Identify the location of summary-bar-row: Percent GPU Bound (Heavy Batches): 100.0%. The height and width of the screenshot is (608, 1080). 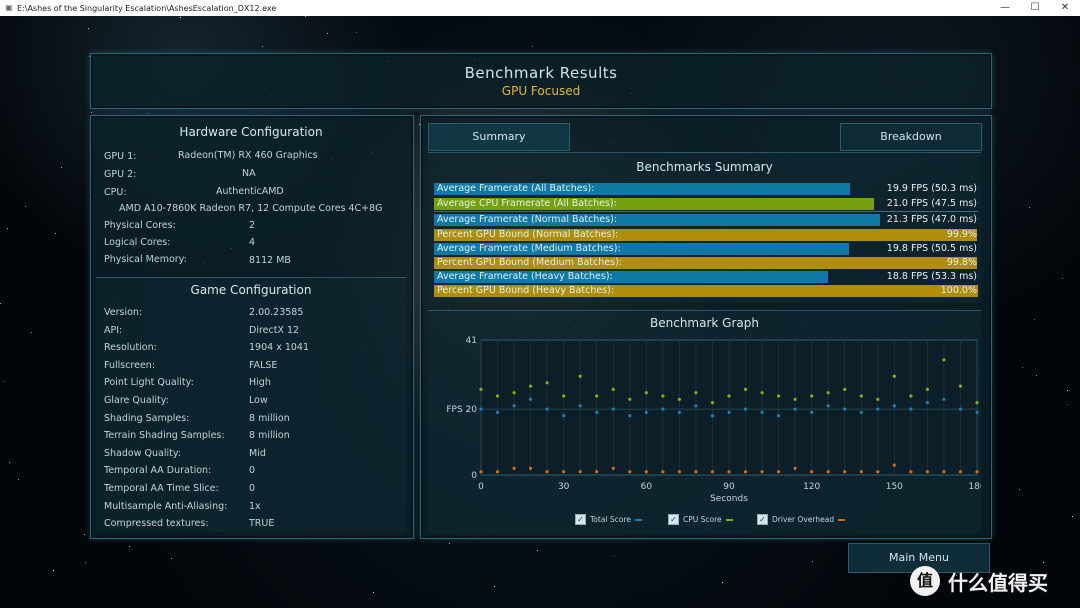
(706, 291).